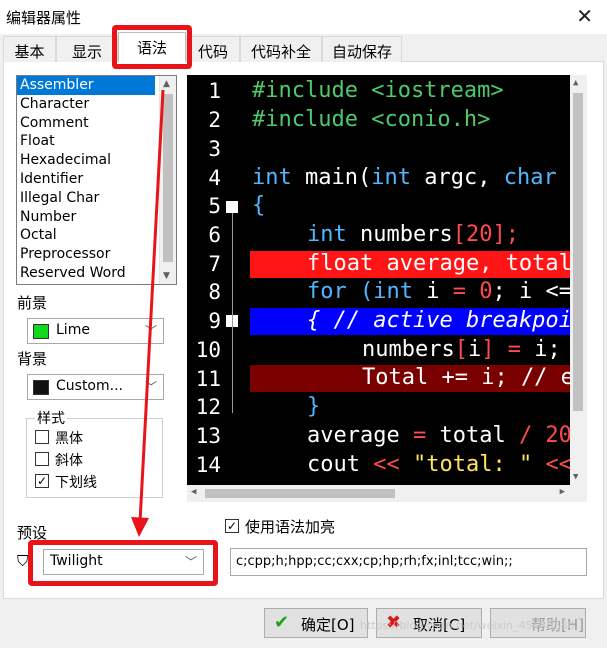 This screenshot has width=607, height=648. I want to click on check-icon: ✔, so click(282, 622).